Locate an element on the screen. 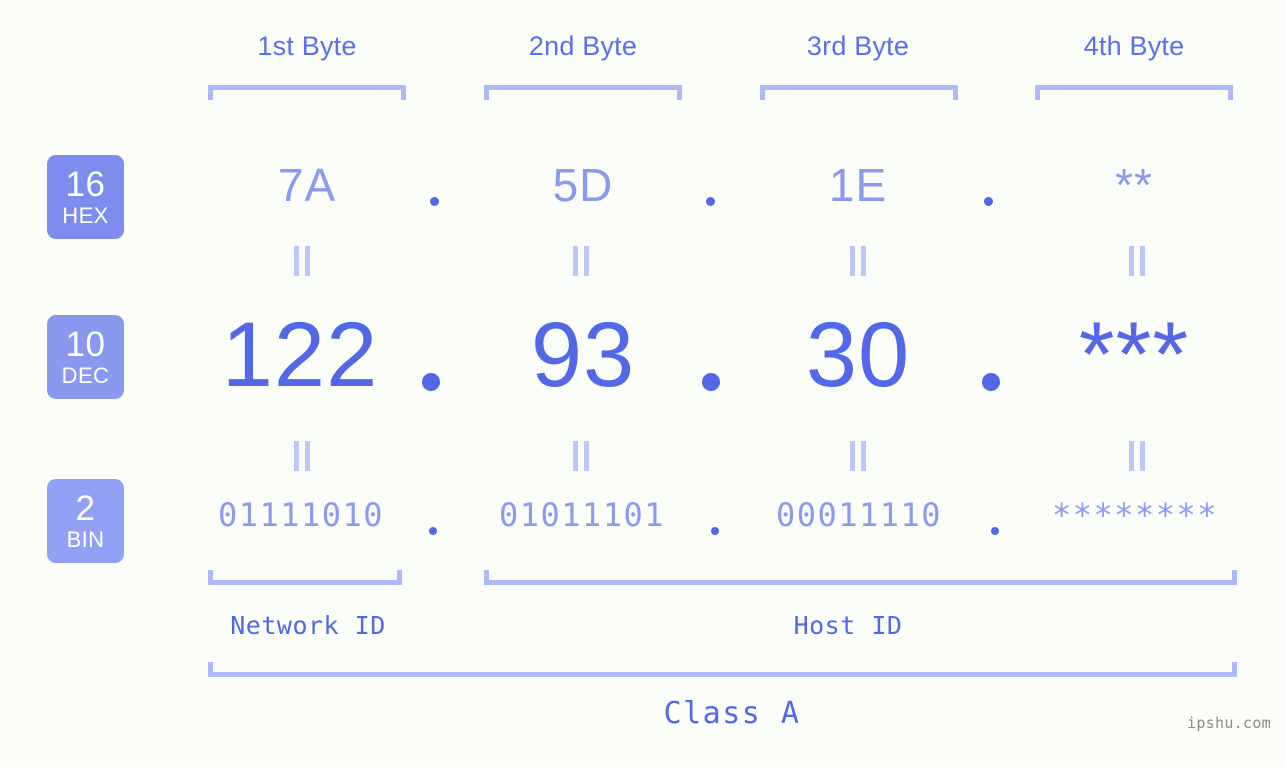  dec-value-byte-3: 30 is located at coordinates (858, 355).